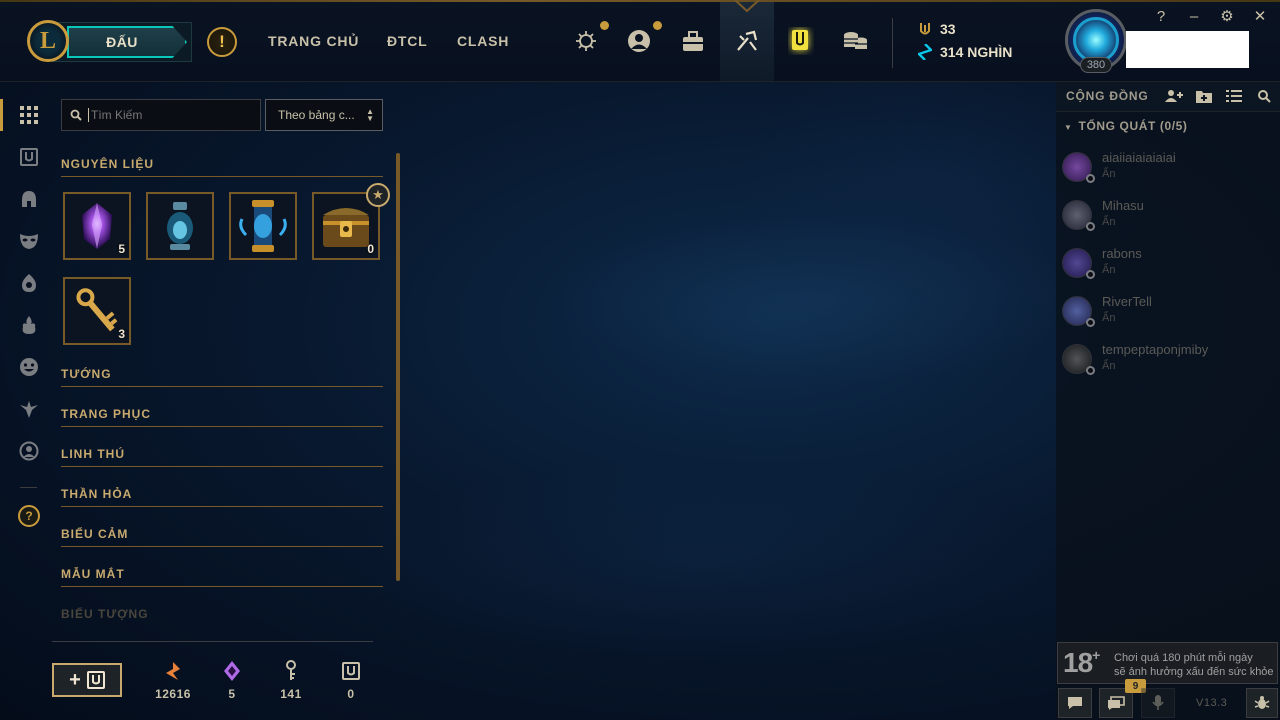  I want to click on friend-group-label: TỔNG QUÁT (0/5), so click(1133, 126).